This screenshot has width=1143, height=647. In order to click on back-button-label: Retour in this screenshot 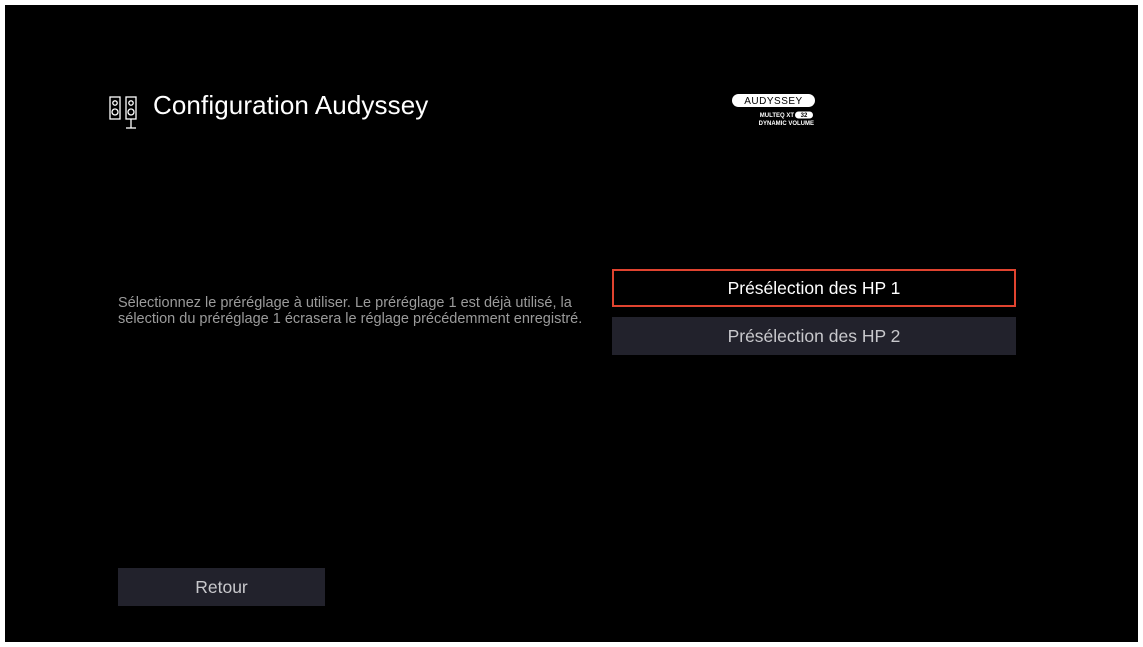, I will do `click(221, 586)`.